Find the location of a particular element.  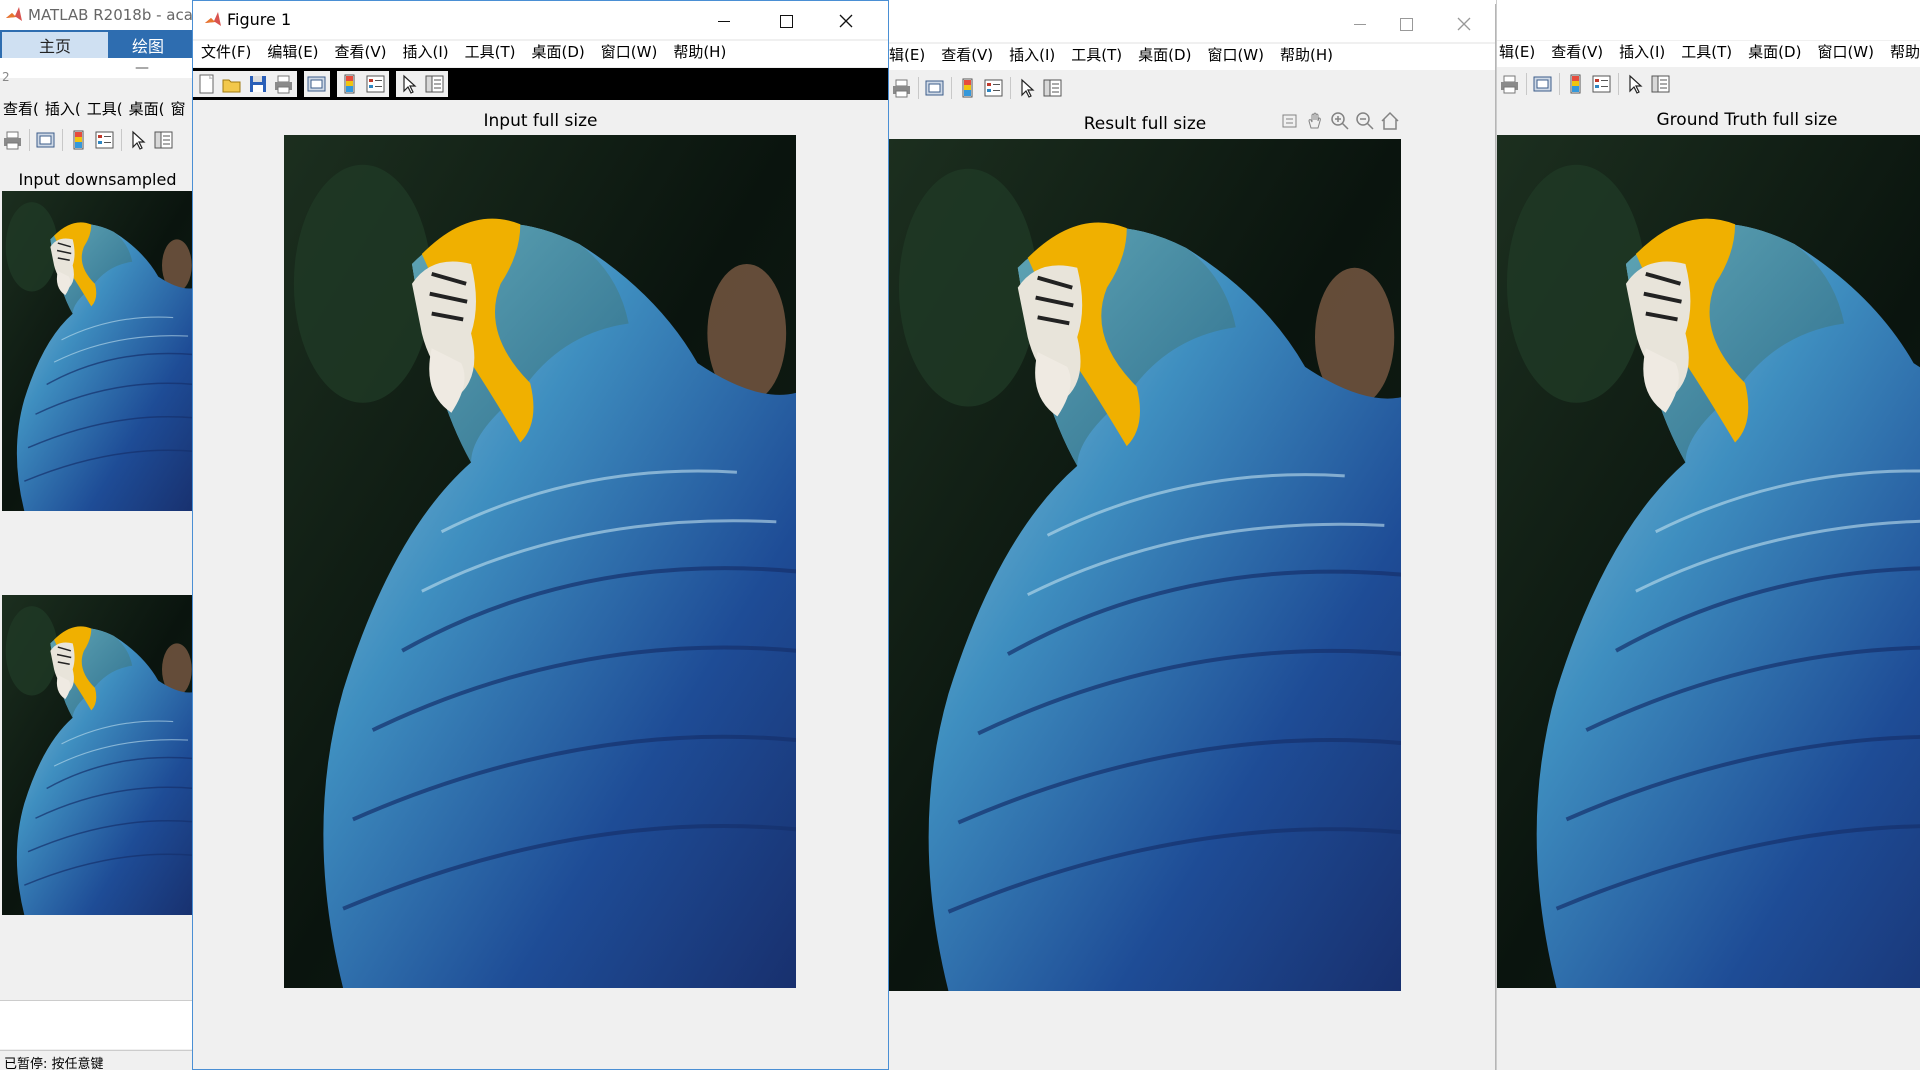

tab-home-label: 主页 is located at coordinates (54, 46).